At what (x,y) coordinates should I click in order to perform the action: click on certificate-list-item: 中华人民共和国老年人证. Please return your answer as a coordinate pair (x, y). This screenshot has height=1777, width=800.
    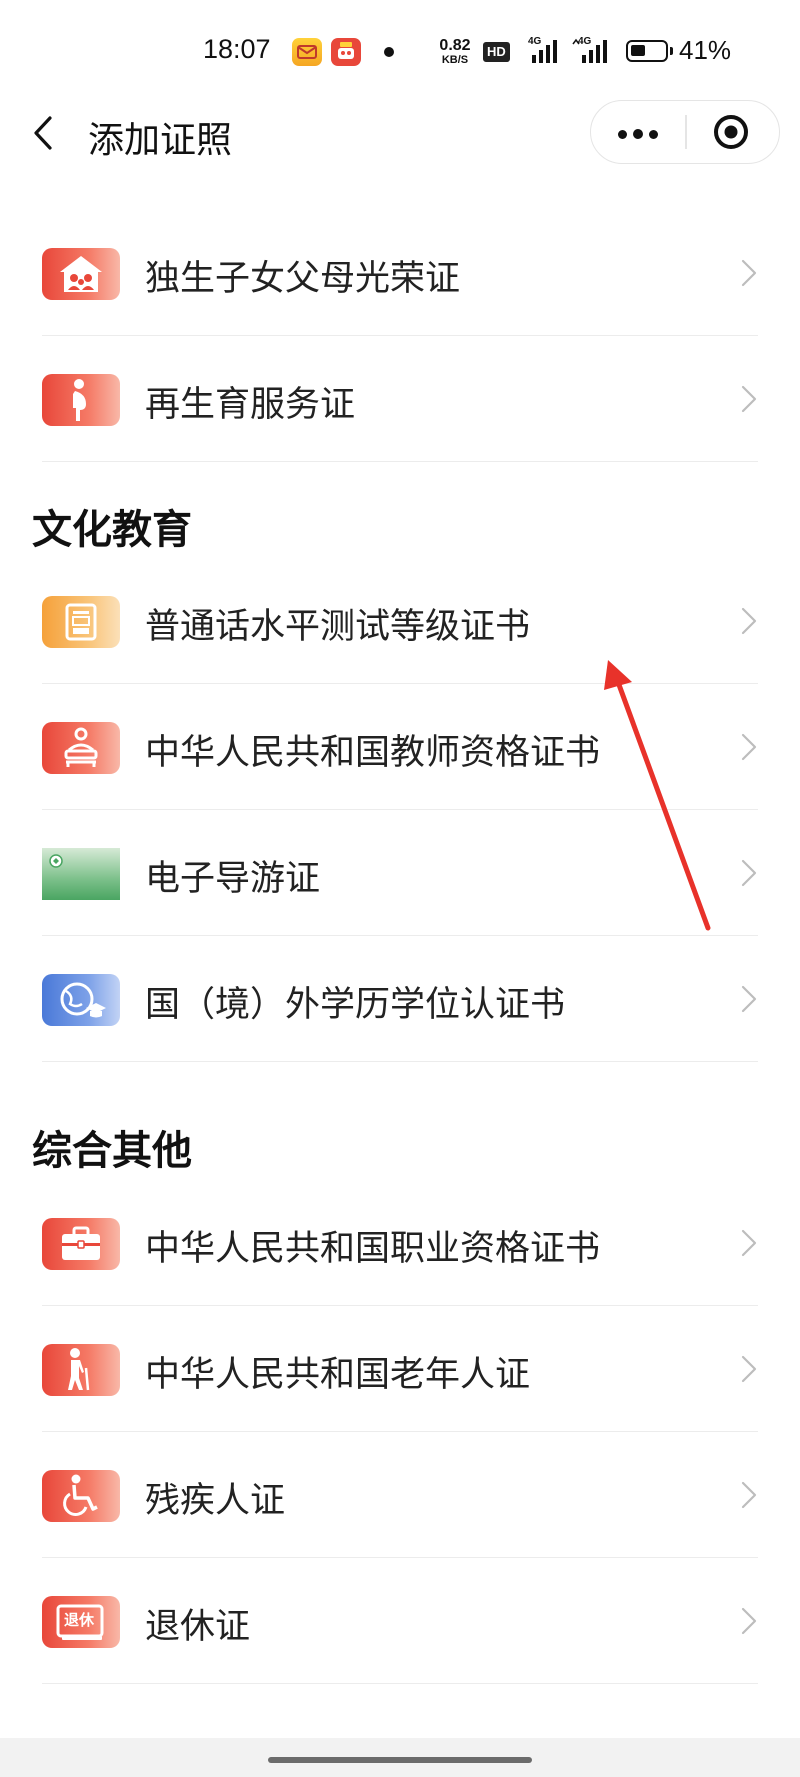
    Looking at the image, I should click on (400, 1369).